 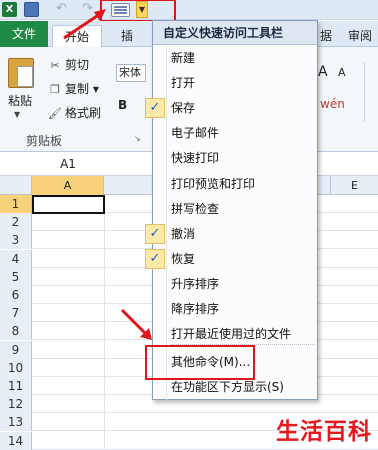 I want to click on title-bar: X ↶ ↷ ▼, so click(x=189, y=11).